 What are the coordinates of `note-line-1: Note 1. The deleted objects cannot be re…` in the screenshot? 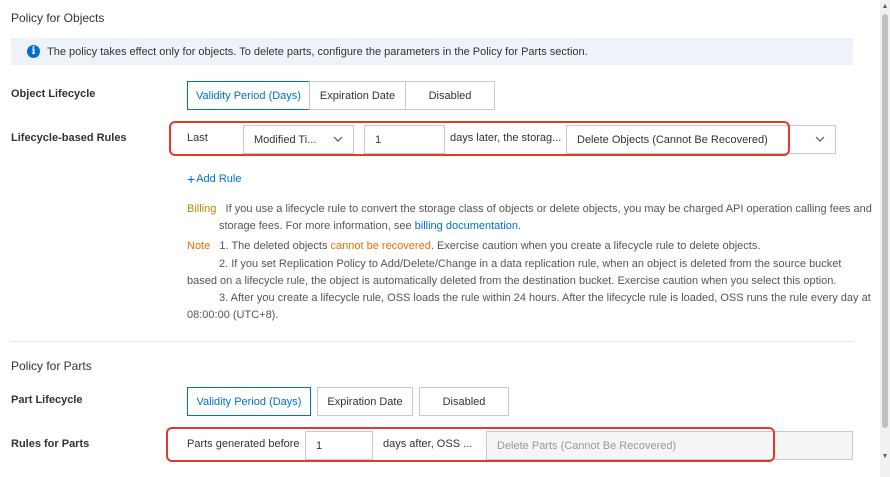 It's located at (473, 246).